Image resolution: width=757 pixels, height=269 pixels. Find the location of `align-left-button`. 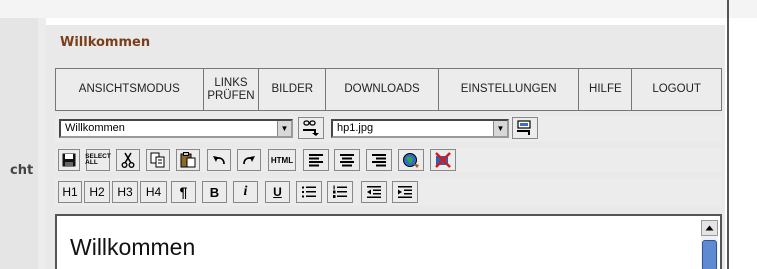

align-left-button is located at coordinates (316, 160).